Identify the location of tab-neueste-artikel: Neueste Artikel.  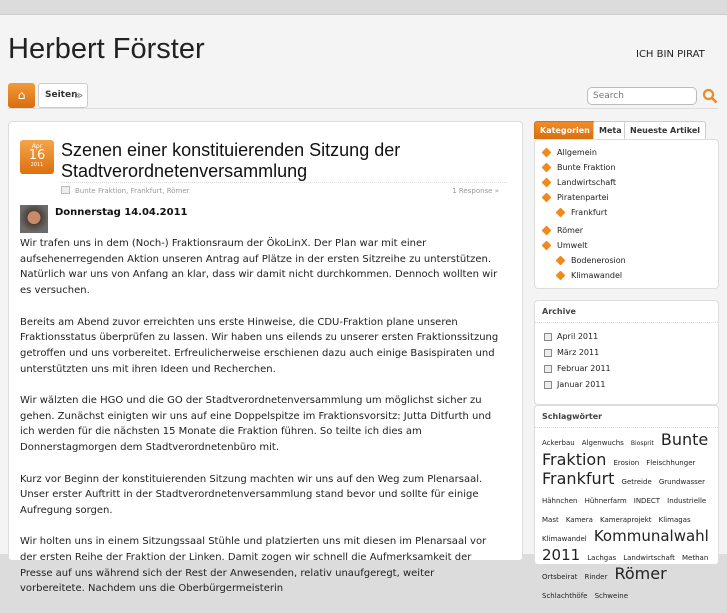
(665, 130).